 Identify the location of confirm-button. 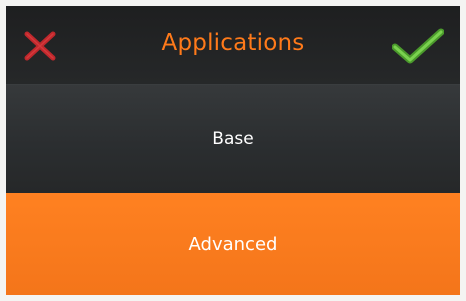
(418, 46).